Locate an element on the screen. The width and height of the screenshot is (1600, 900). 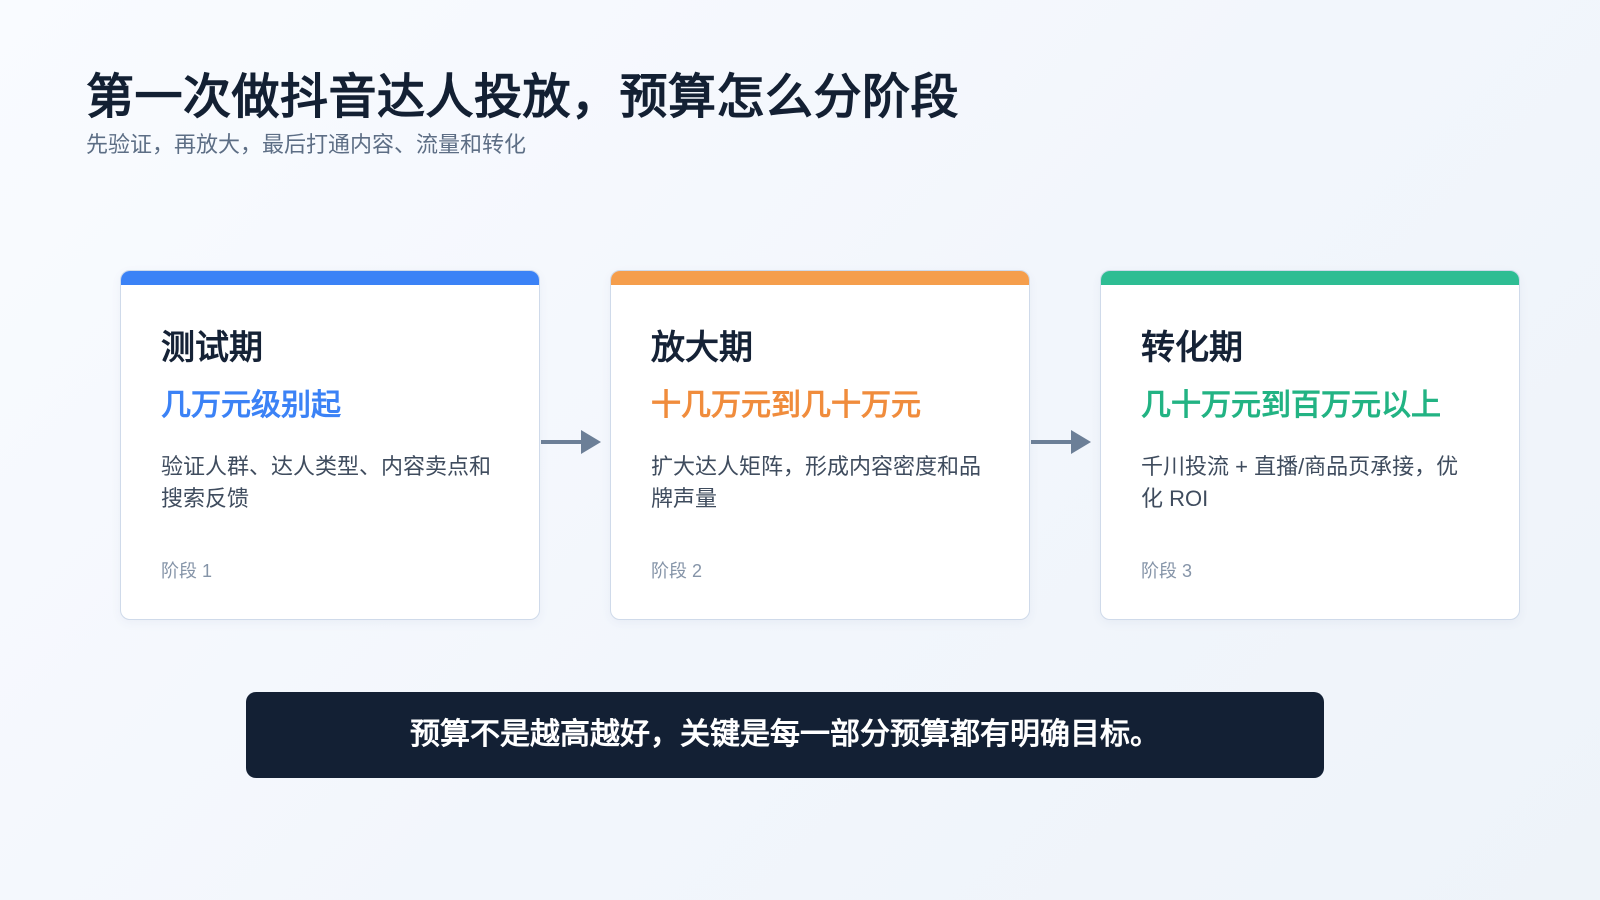
stage-number-label: 阶段 2 is located at coordinates (677, 571).